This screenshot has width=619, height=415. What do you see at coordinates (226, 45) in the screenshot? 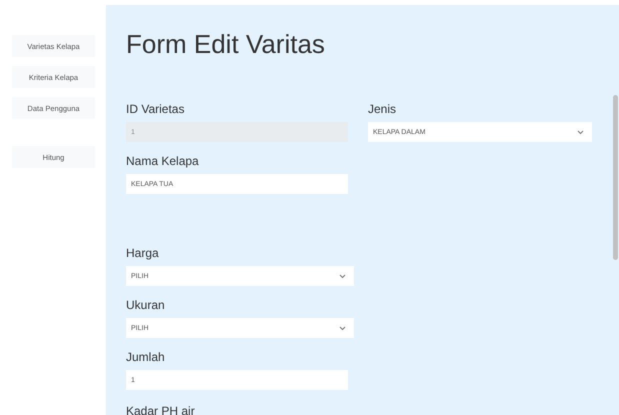
I see `form-title: Form Edit Varitas` at bounding box center [226, 45].